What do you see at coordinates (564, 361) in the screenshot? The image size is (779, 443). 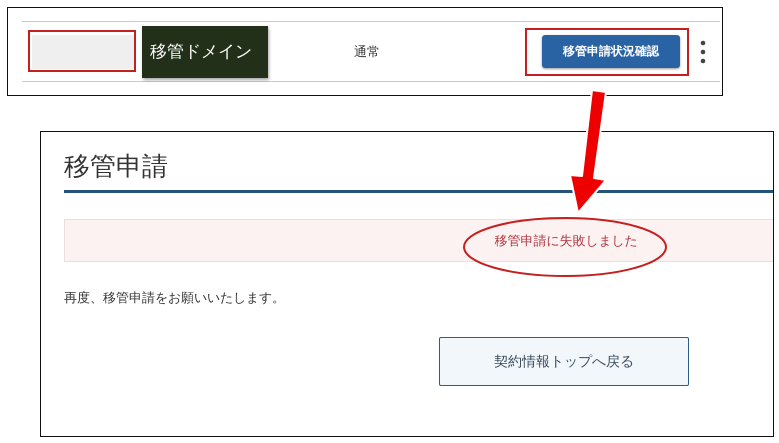 I see `back-to-contract-button: 契約情報トップへ戻る` at bounding box center [564, 361].